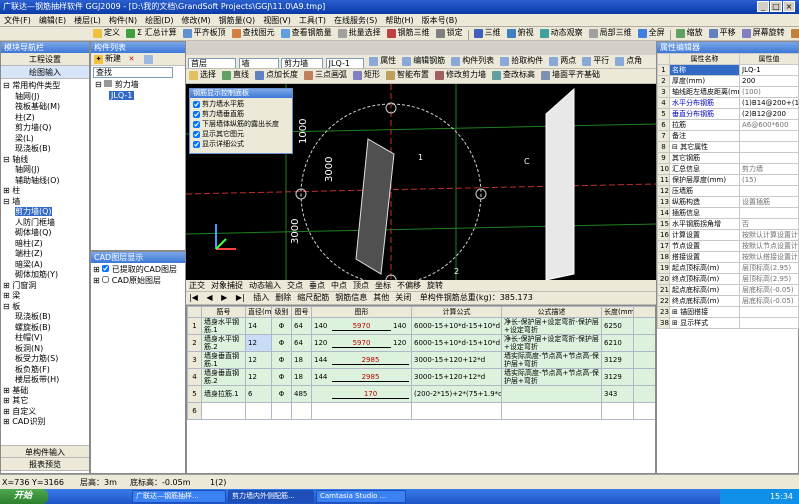  What do you see at coordinates (46, 97) in the screenshot?
I see `nav-tree-item: 轴网(J)` at bounding box center [46, 97].